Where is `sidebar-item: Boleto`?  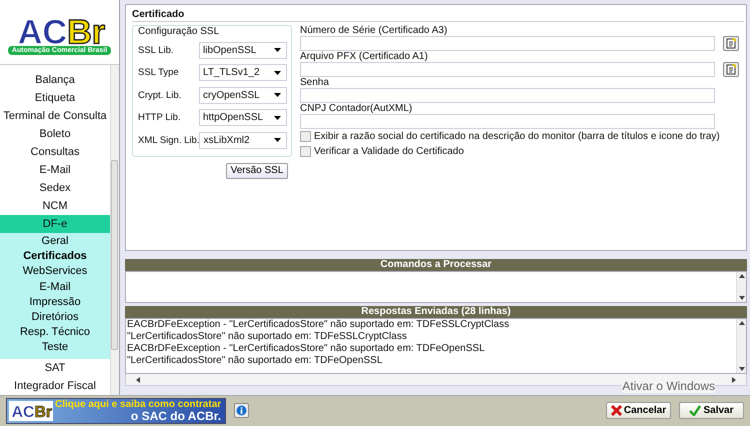 sidebar-item: Boleto is located at coordinates (55, 134).